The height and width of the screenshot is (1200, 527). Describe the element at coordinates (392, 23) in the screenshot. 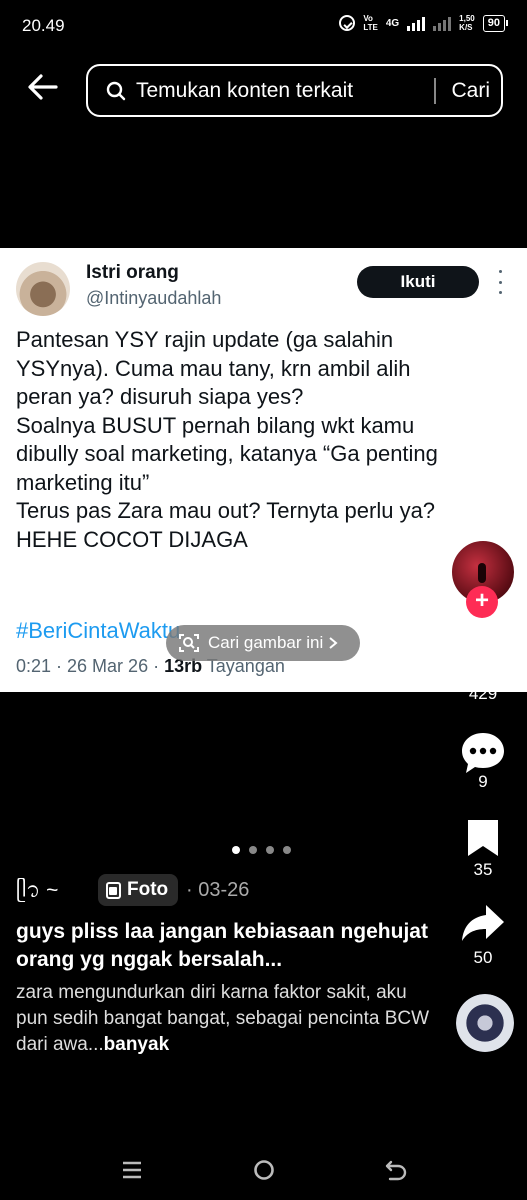

I see `network-type: 4G` at that location.